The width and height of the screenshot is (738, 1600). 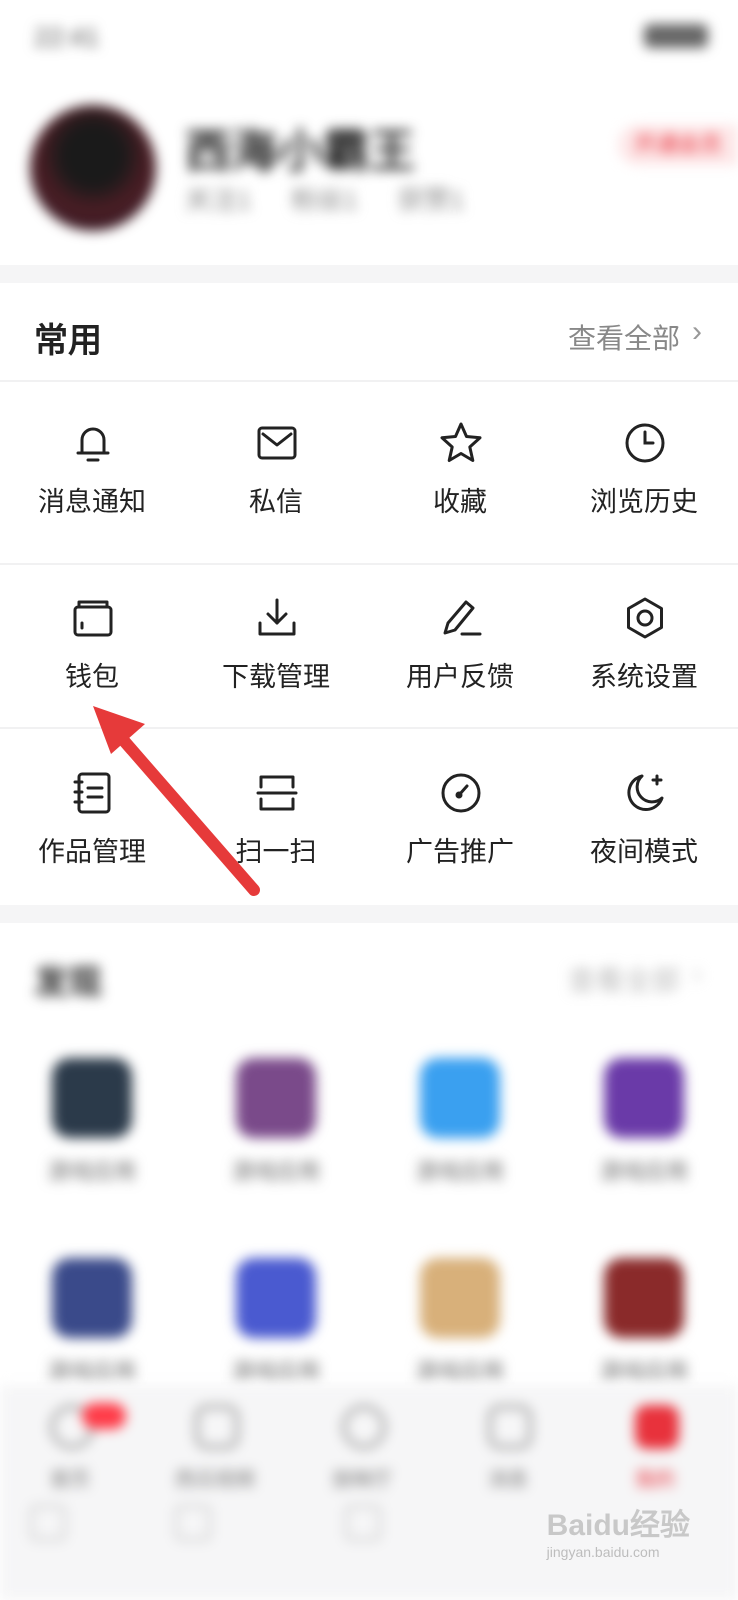 What do you see at coordinates (277, 443) in the screenshot?
I see `mail-icon` at bounding box center [277, 443].